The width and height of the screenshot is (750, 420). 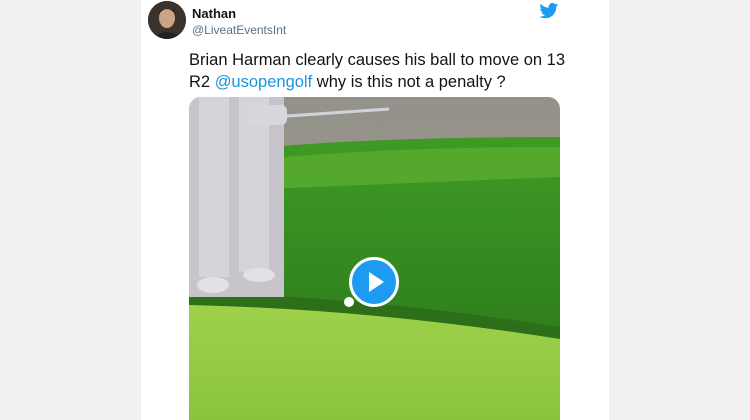 I want to click on play-button, so click(x=374, y=282).